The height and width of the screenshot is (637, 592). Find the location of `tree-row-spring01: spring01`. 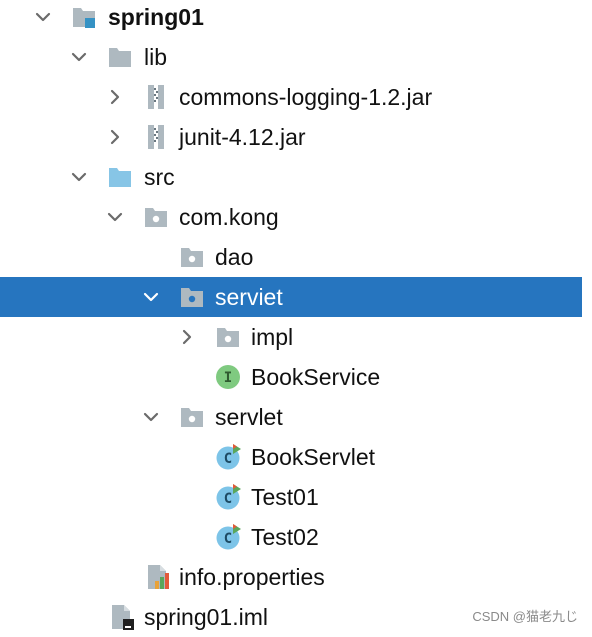

tree-row-spring01: spring01 is located at coordinates (291, 18).